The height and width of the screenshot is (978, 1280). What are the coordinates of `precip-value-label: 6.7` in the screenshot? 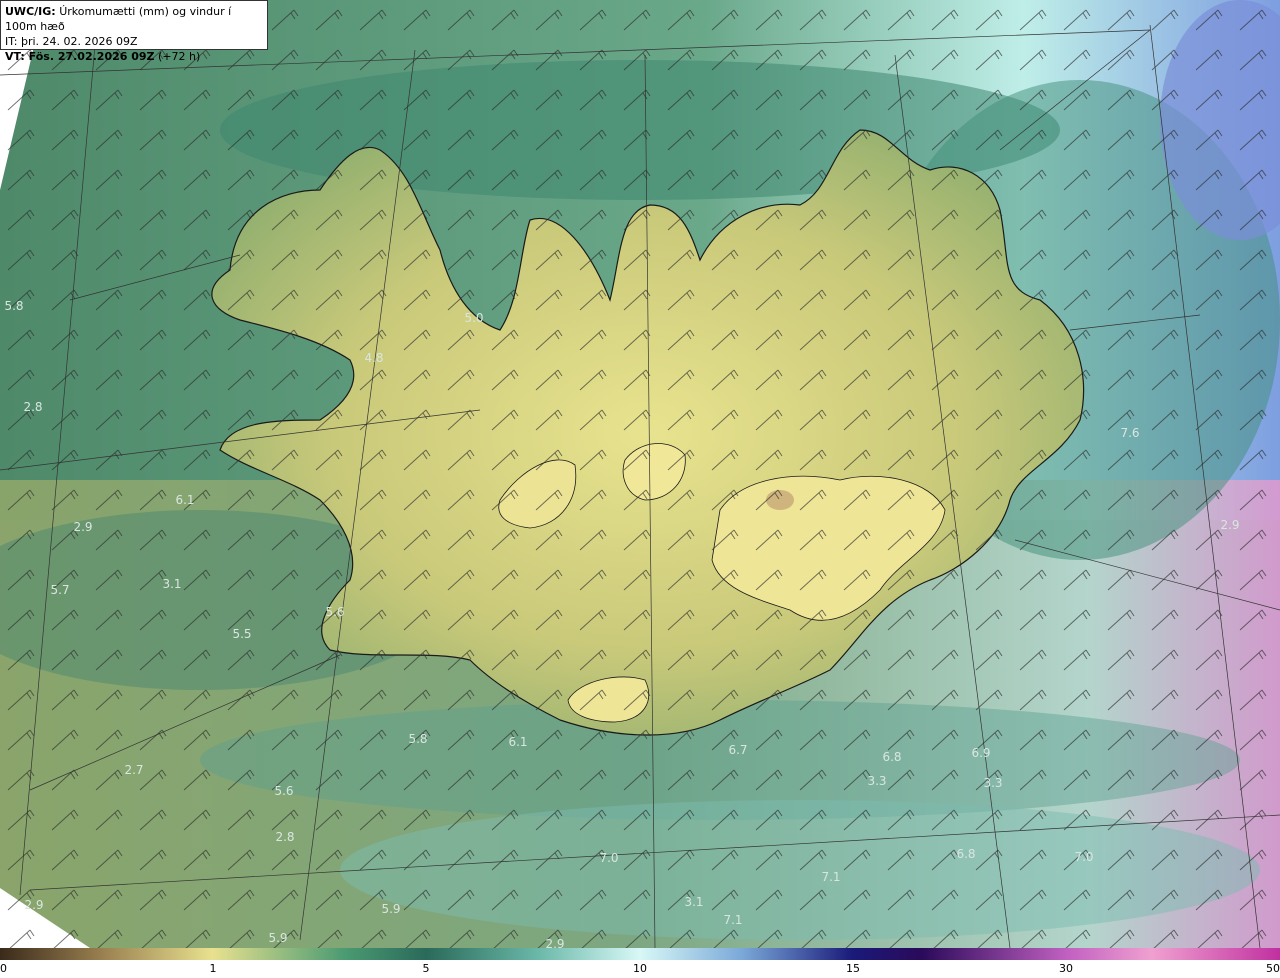 It's located at (737, 750).